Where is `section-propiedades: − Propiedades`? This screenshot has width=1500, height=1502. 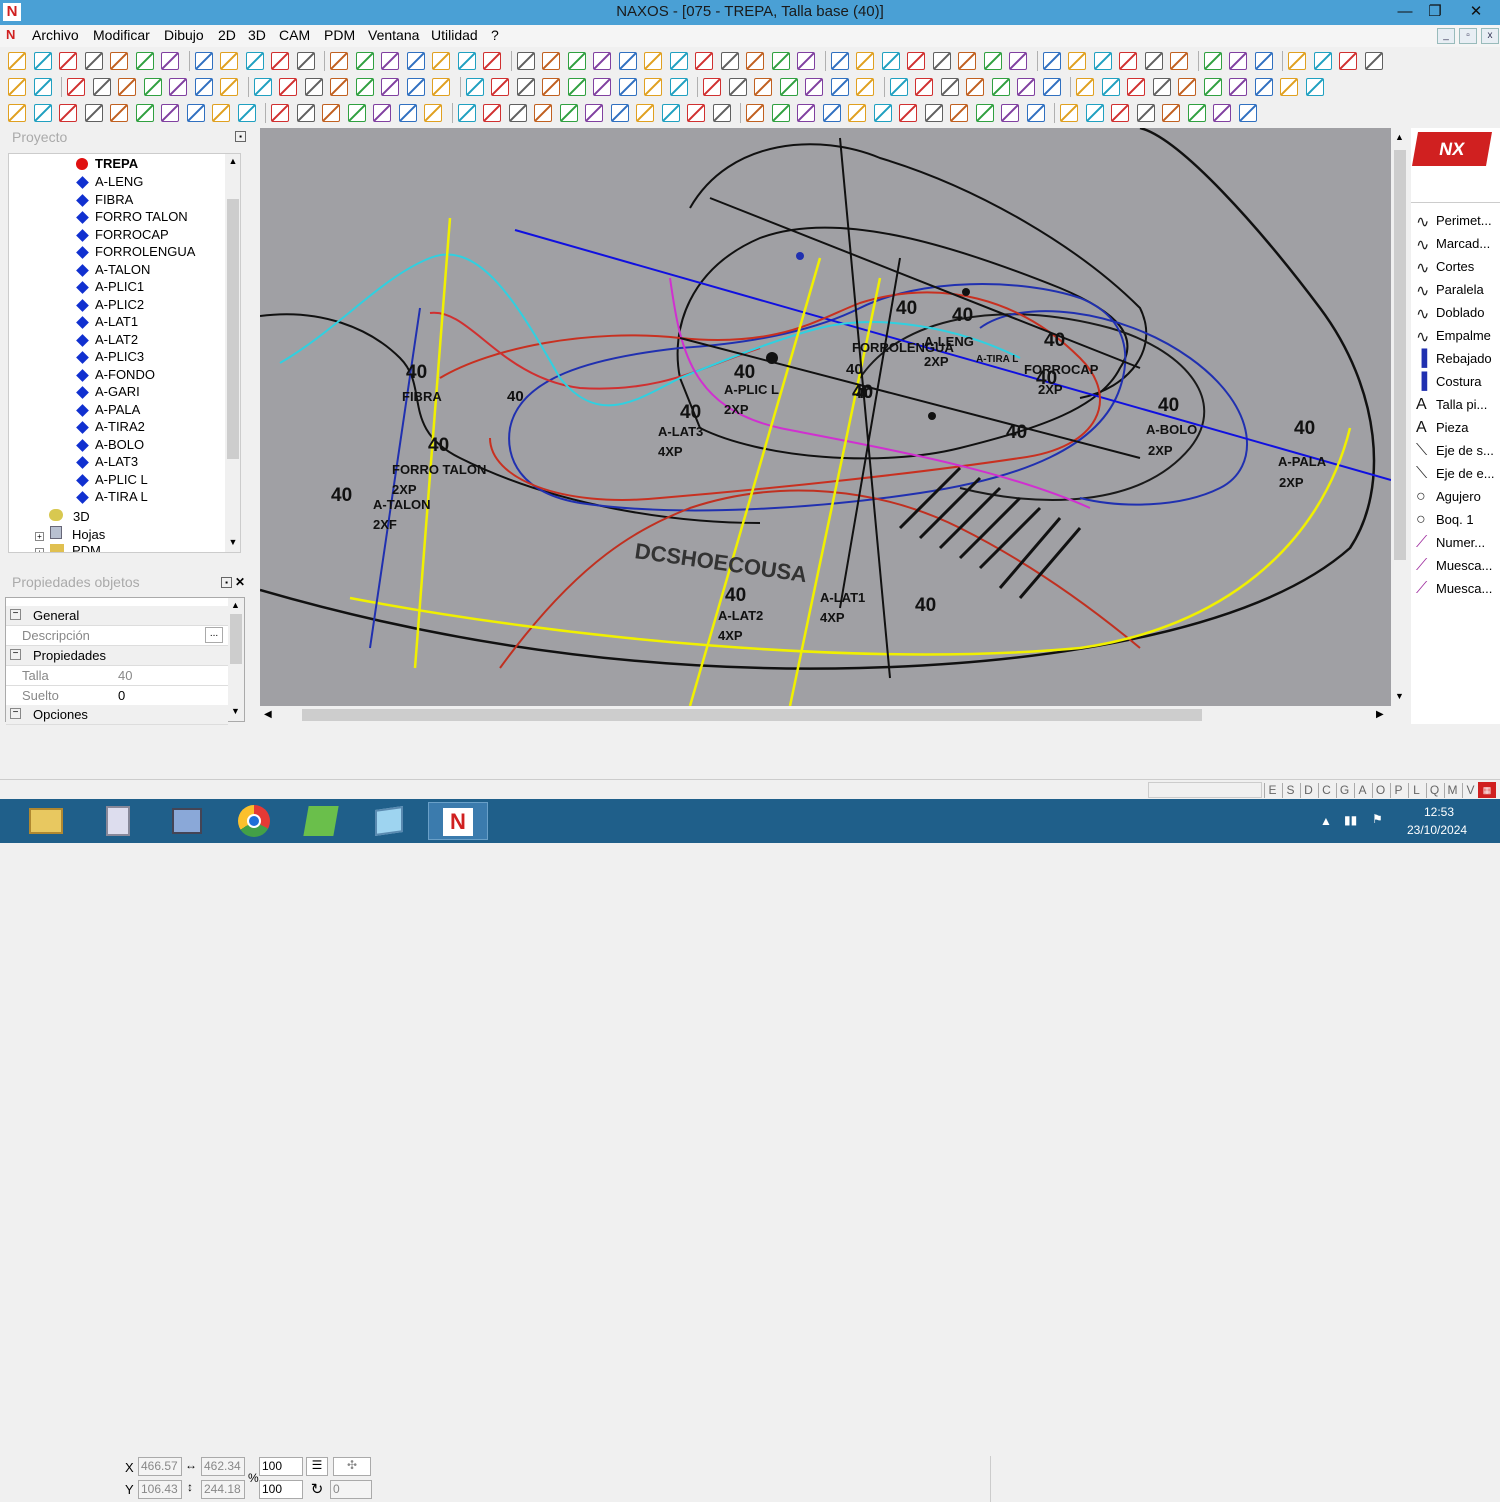 section-propiedades: − Propiedades is located at coordinates (117, 656).